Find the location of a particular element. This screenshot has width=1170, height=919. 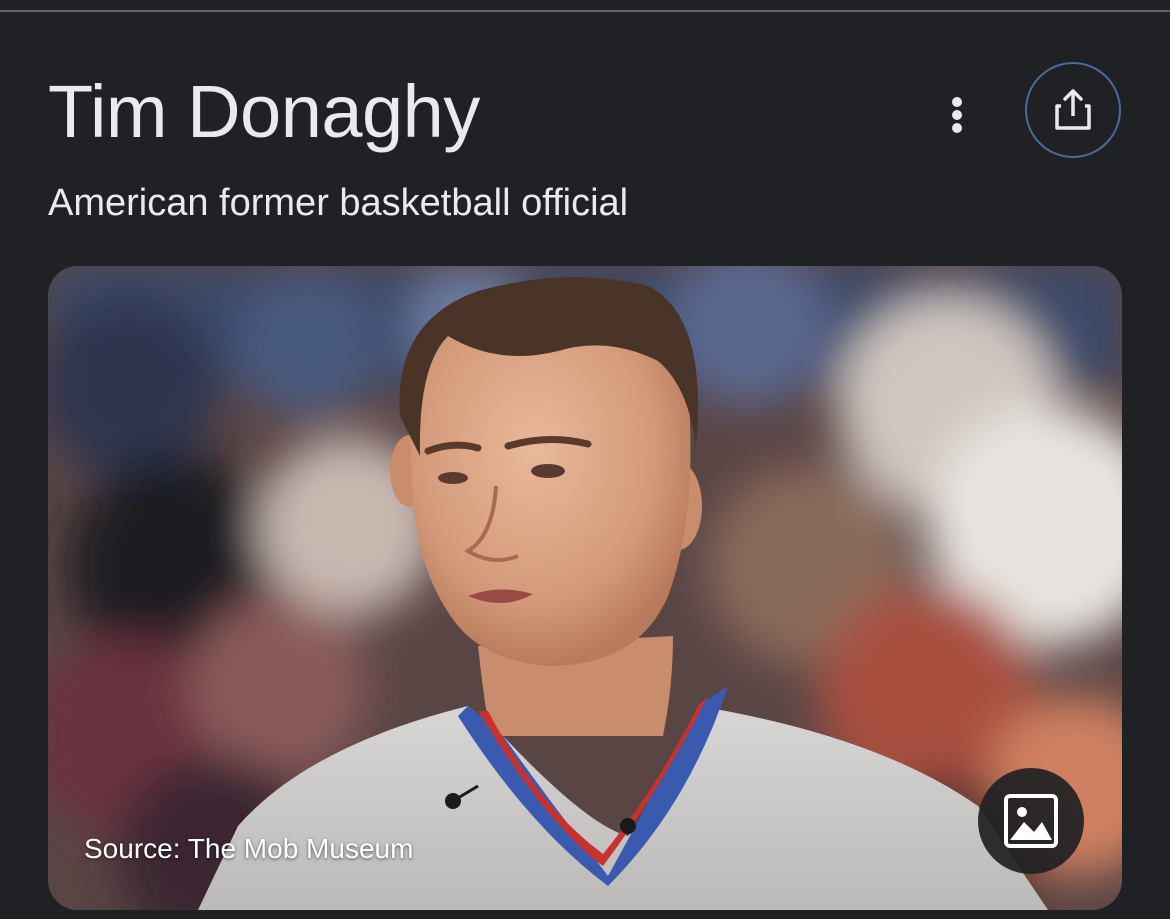

share-button is located at coordinates (1073, 110).